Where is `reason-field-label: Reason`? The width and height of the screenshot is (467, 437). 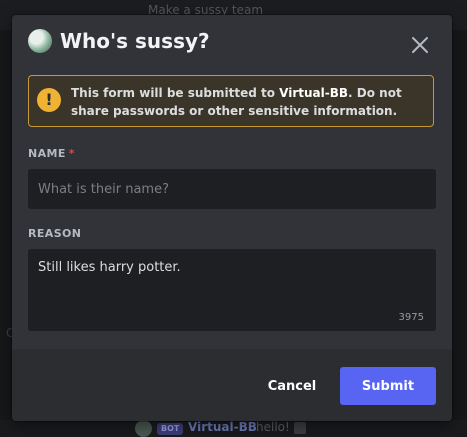
reason-field-label: Reason is located at coordinates (54, 233).